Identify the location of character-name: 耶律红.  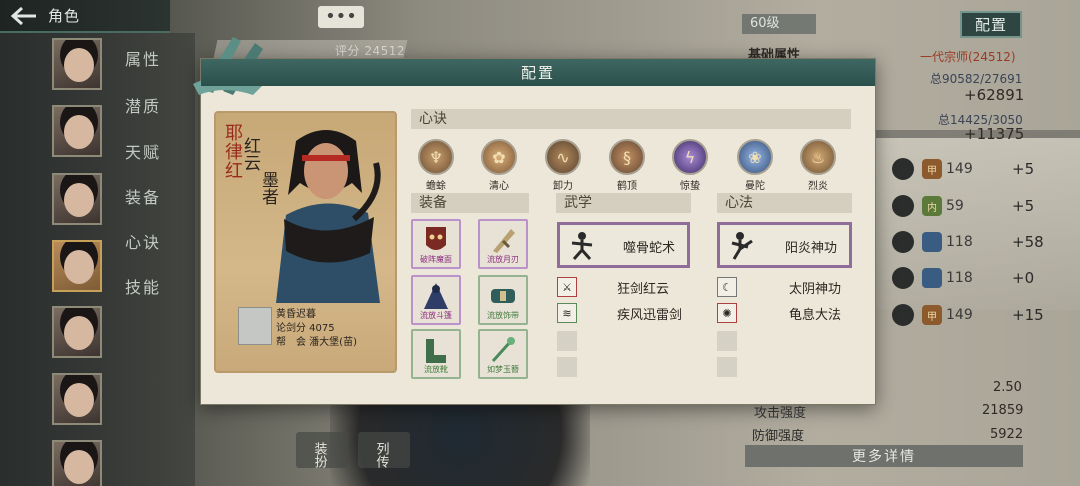
(232, 151).